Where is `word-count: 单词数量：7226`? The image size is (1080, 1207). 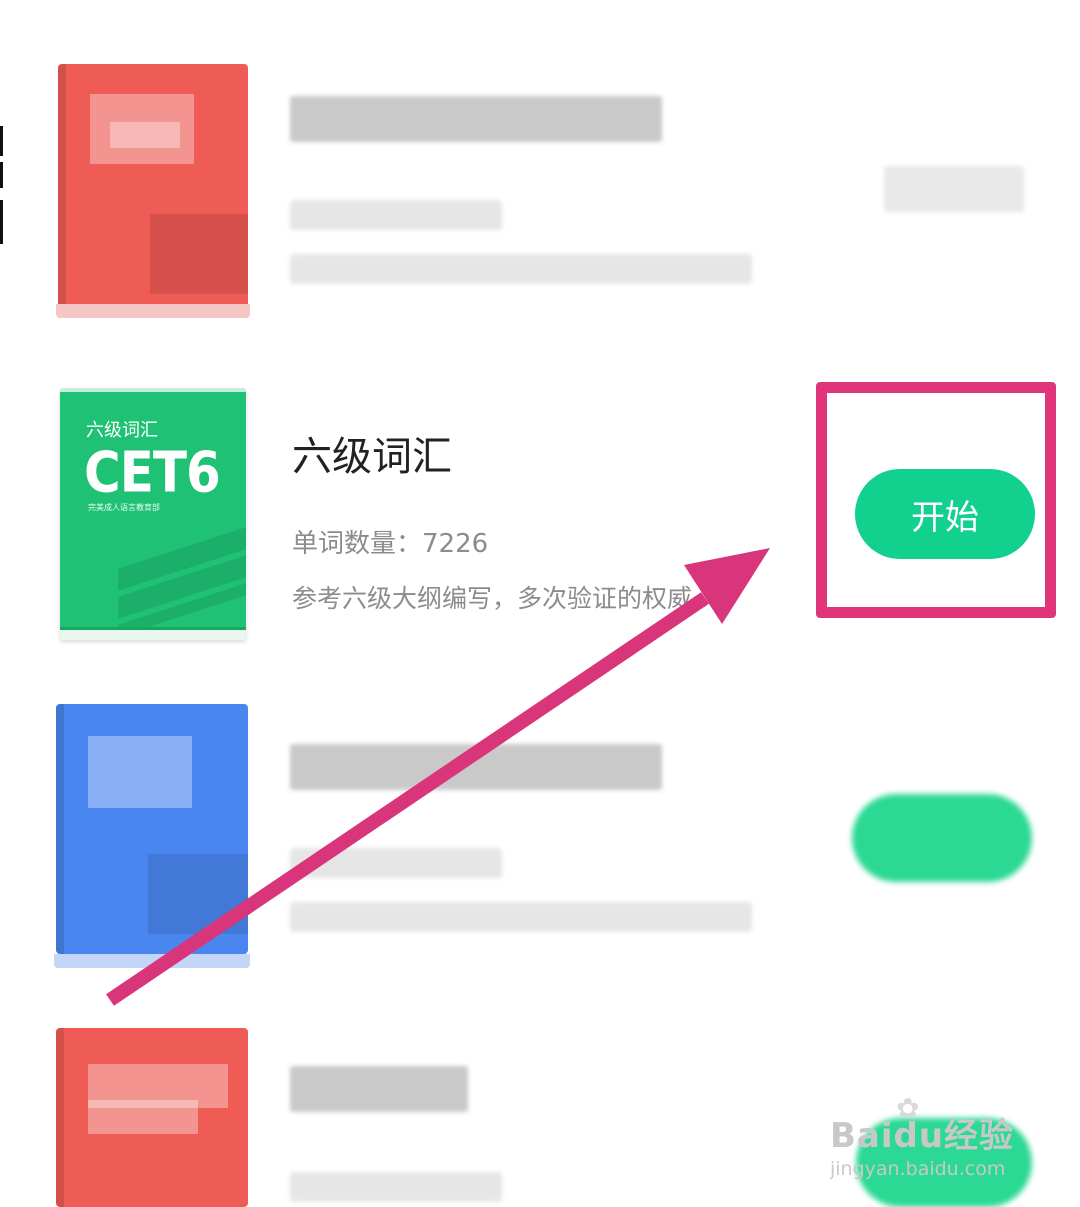 word-count: 单词数量：7226 is located at coordinates (390, 544).